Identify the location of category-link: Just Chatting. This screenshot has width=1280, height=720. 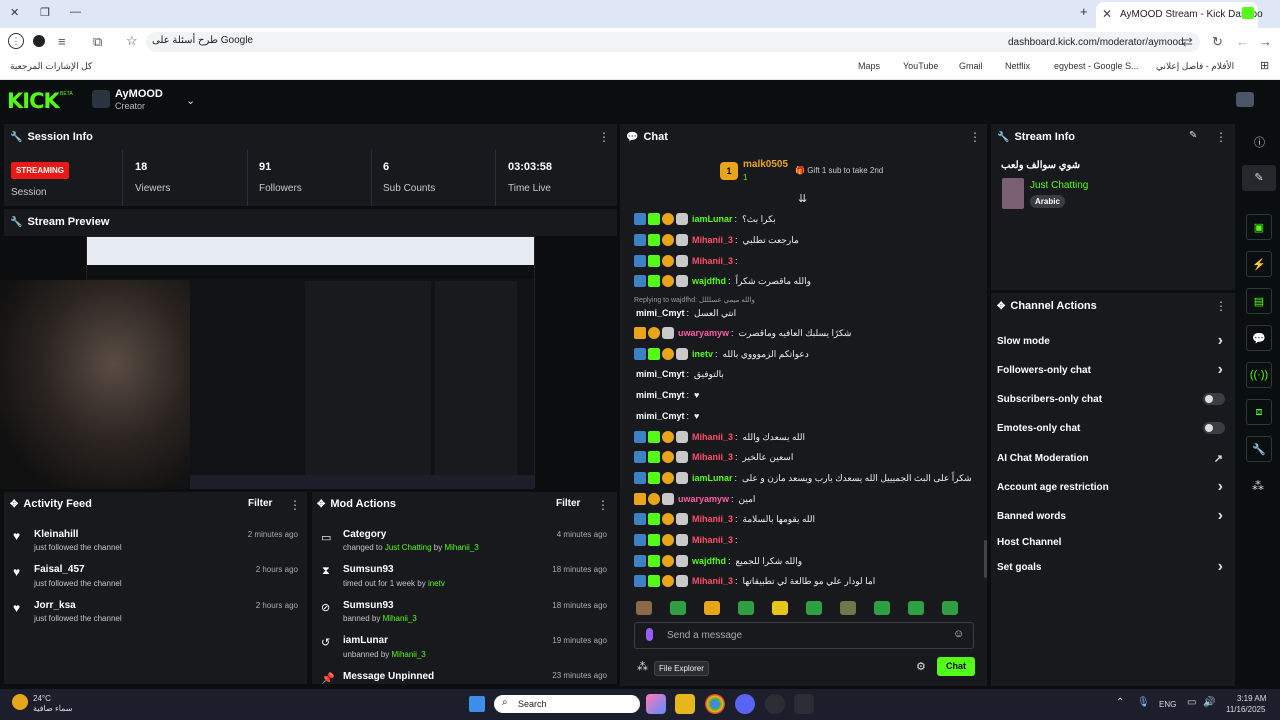
(1059, 185).